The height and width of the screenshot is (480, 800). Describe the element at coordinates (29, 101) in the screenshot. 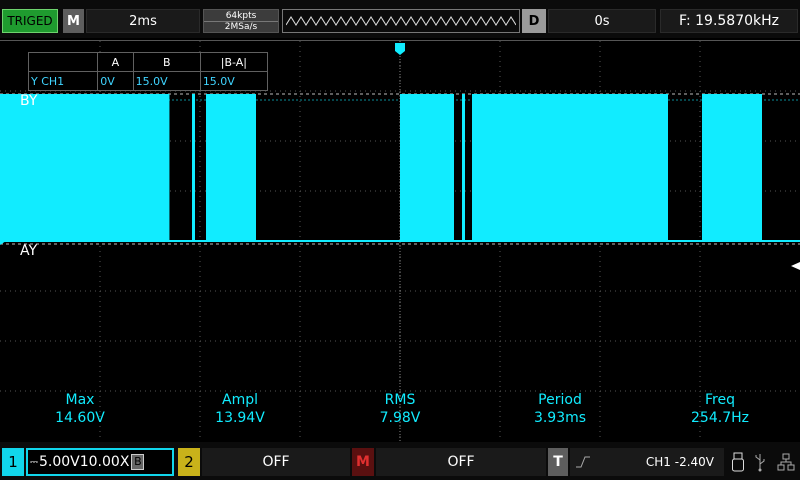

I see `cursor-b-label: BY` at that location.